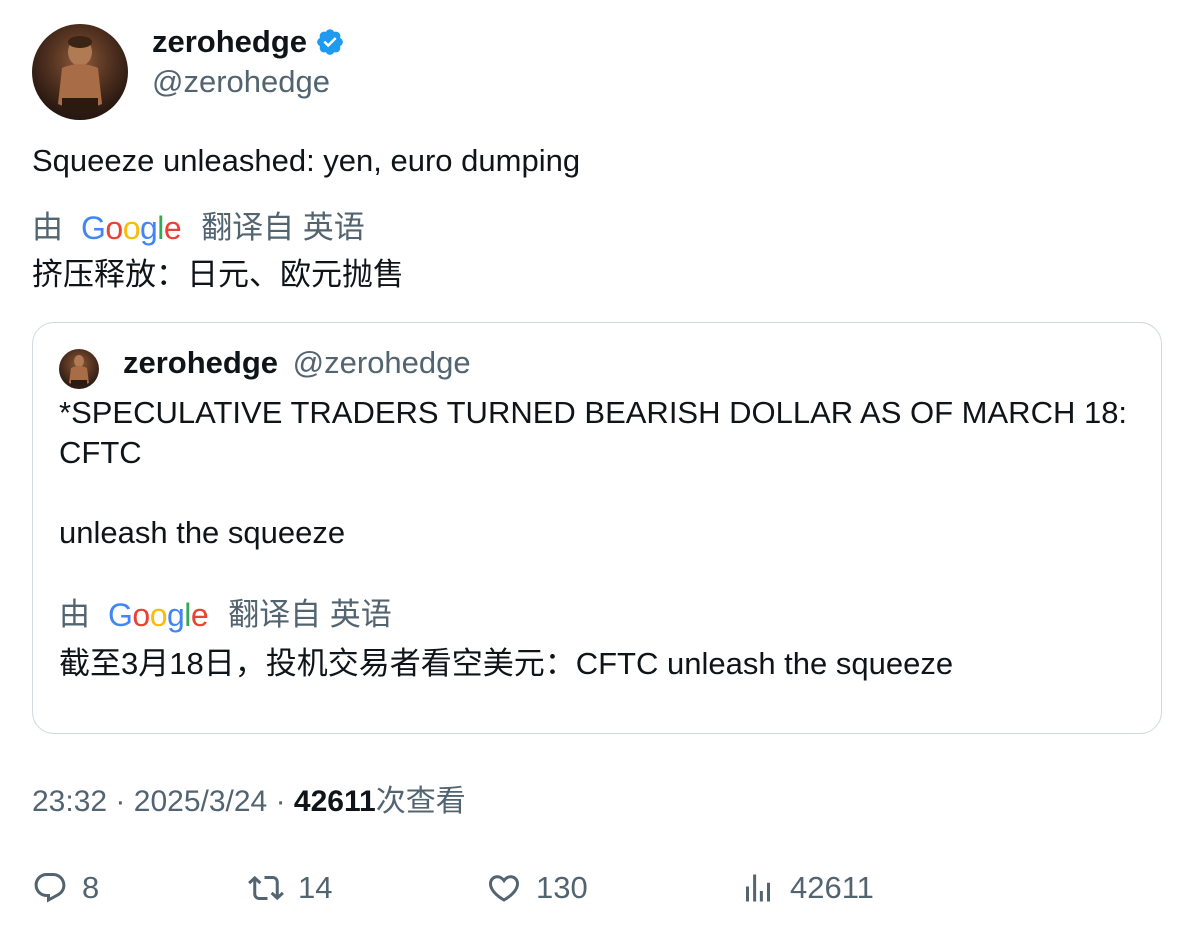  Describe the element at coordinates (758, 888) in the screenshot. I see `views-icon` at that location.